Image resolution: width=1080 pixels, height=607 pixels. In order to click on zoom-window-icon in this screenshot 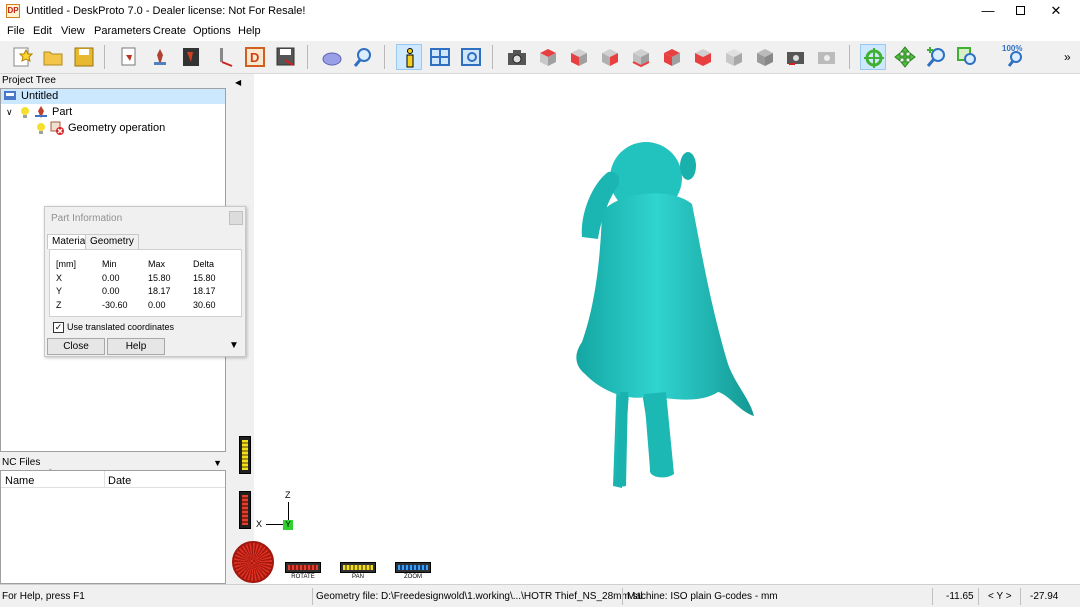, I will do `click(966, 56)`.